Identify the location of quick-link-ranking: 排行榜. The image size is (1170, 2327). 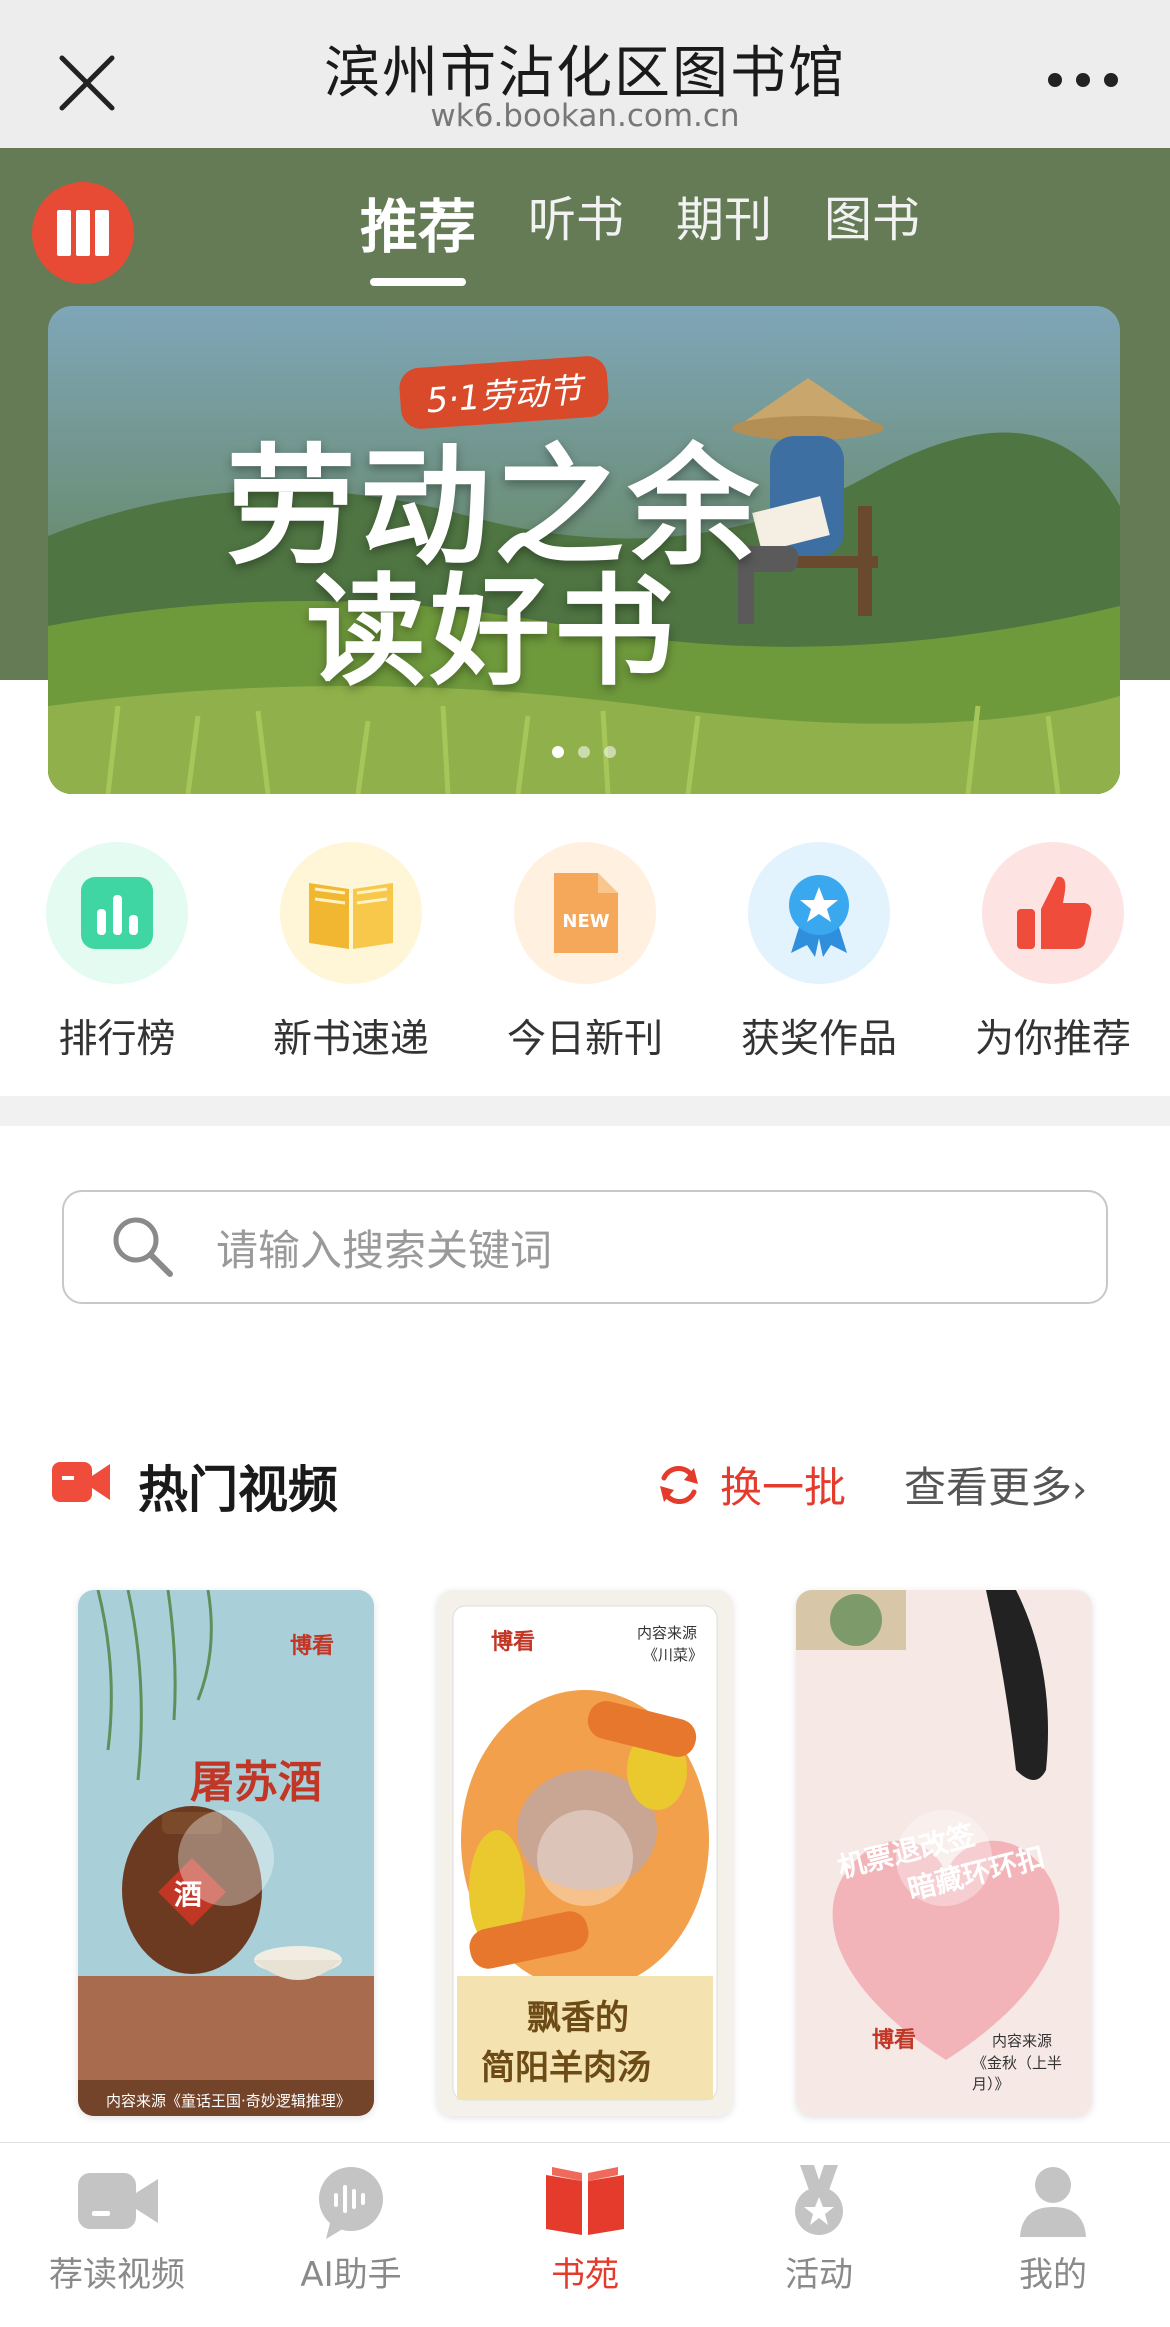
(117, 953).